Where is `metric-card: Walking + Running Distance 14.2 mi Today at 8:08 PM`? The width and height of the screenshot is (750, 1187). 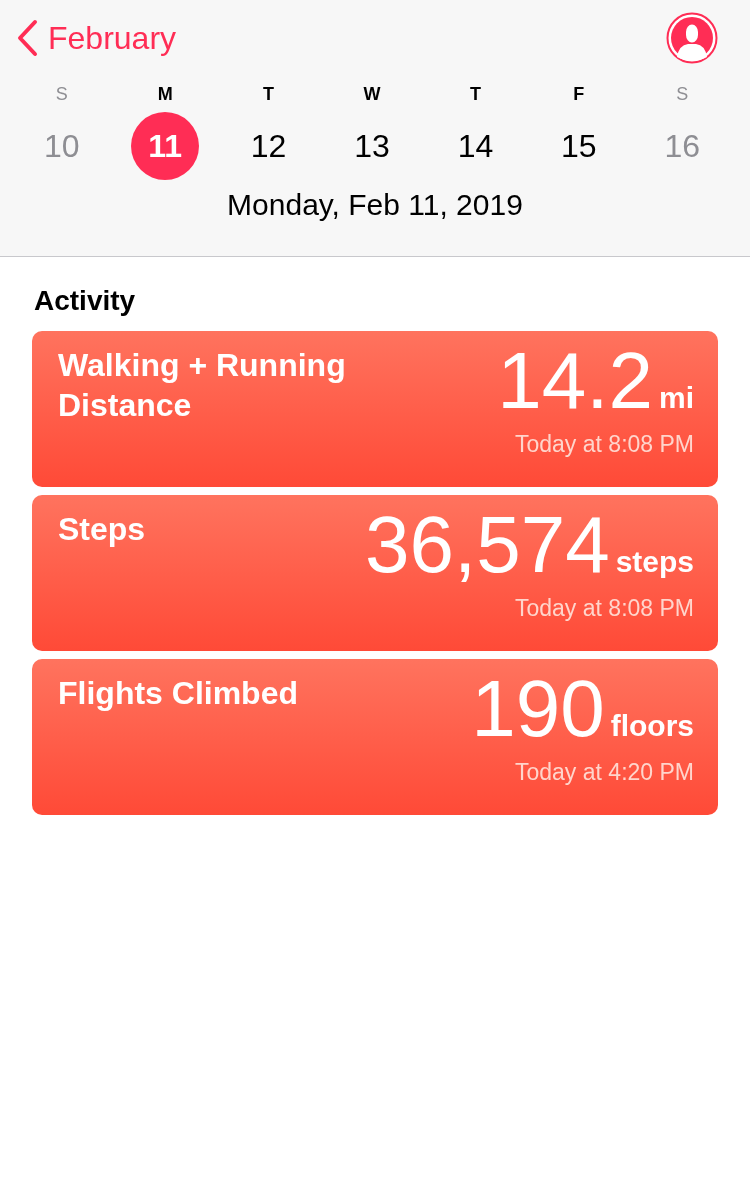 metric-card: Walking + Running Distance 14.2 mi Today at 8:08 PM is located at coordinates (375, 409).